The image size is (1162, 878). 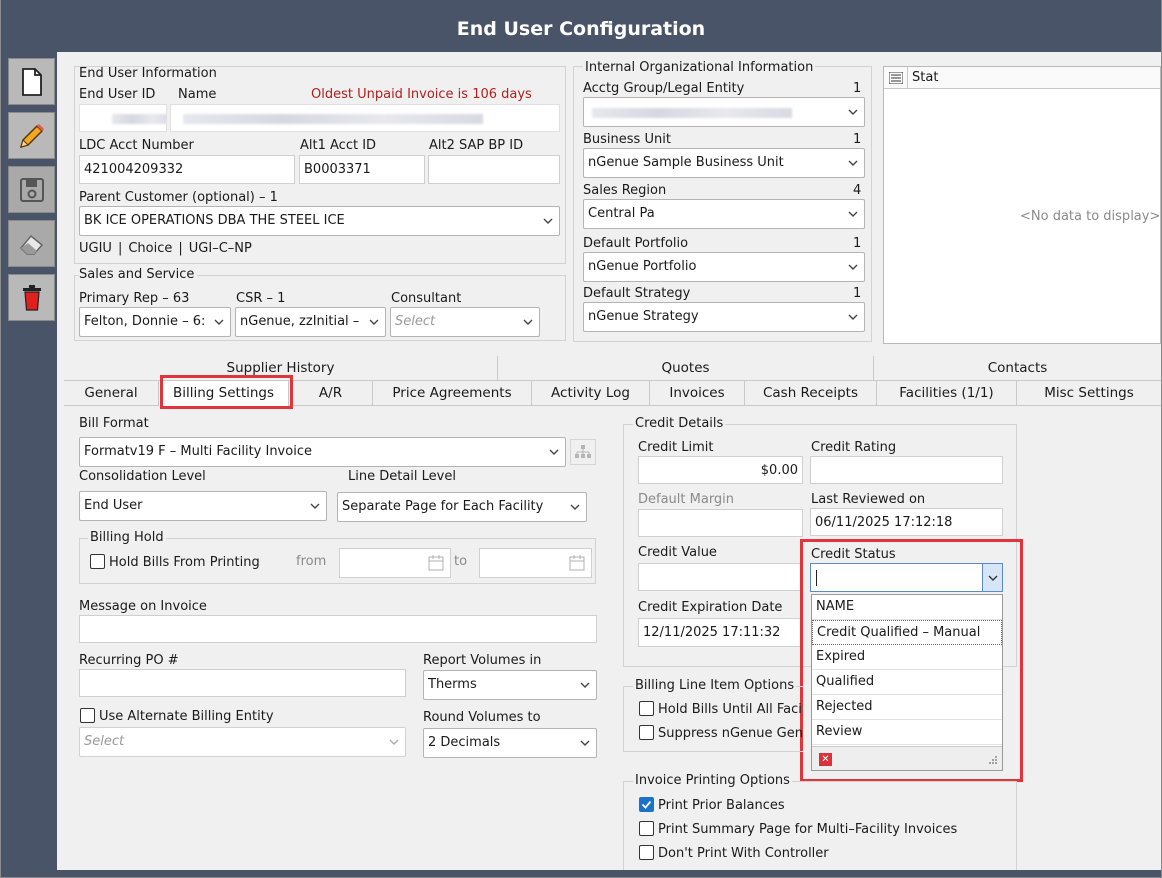 I want to click on tab-misc-settings: Misc Settings, so click(x=1089, y=393).